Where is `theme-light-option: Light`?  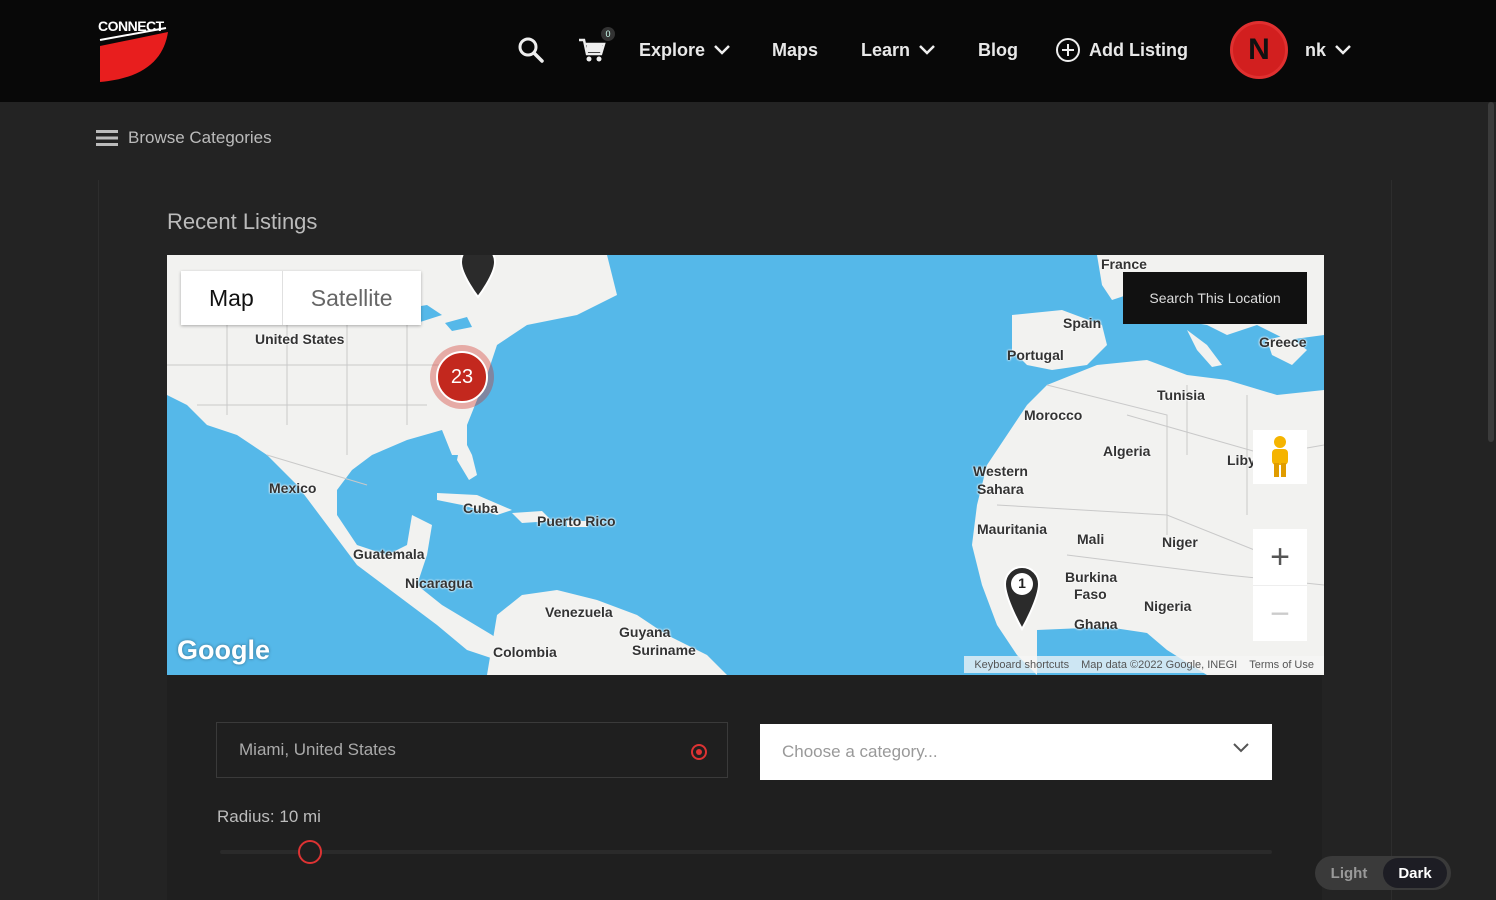
theme-light-option: Light is located at coordinates (1349, 873).